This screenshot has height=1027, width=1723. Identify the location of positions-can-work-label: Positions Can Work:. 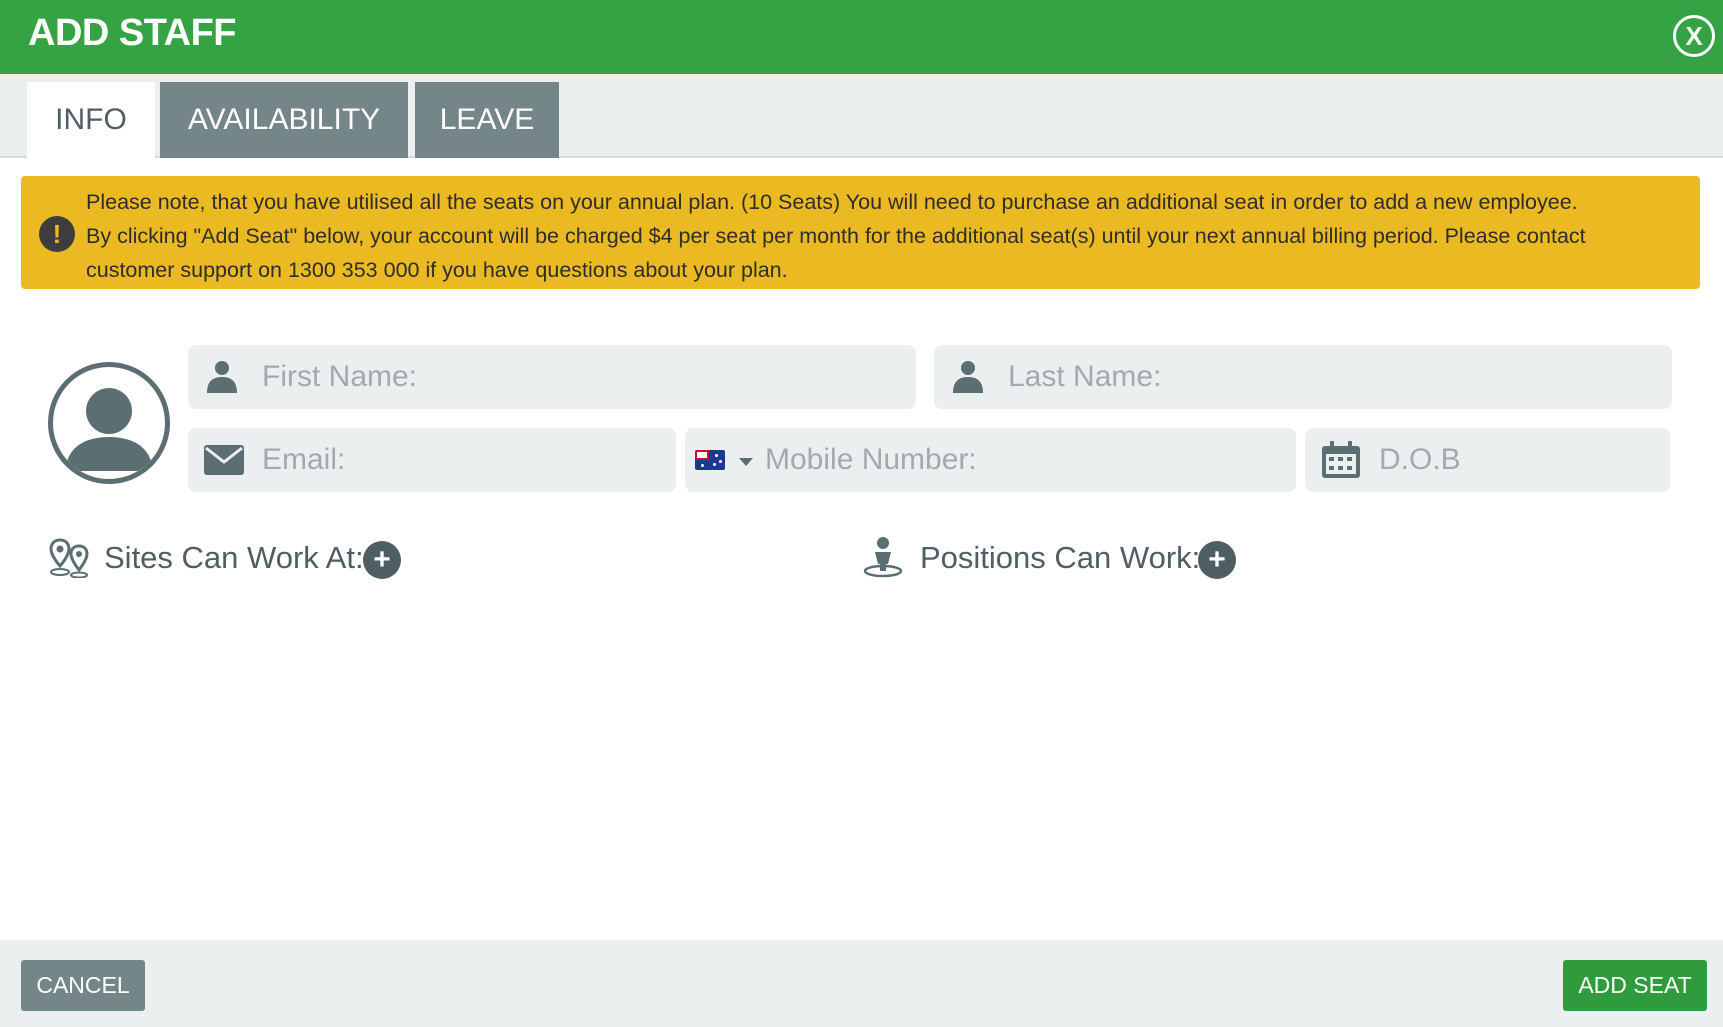
(1060, 557).